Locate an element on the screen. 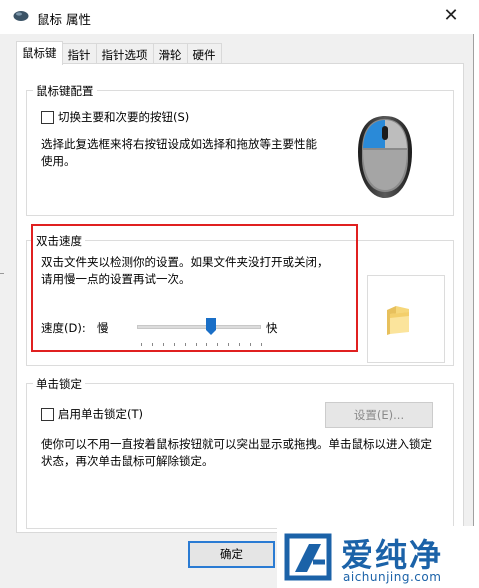 This screenshot has height=588, width=479. switch-buttons-label: 切换主要和次要的按钮(S) is located at coordinates (124, 117).